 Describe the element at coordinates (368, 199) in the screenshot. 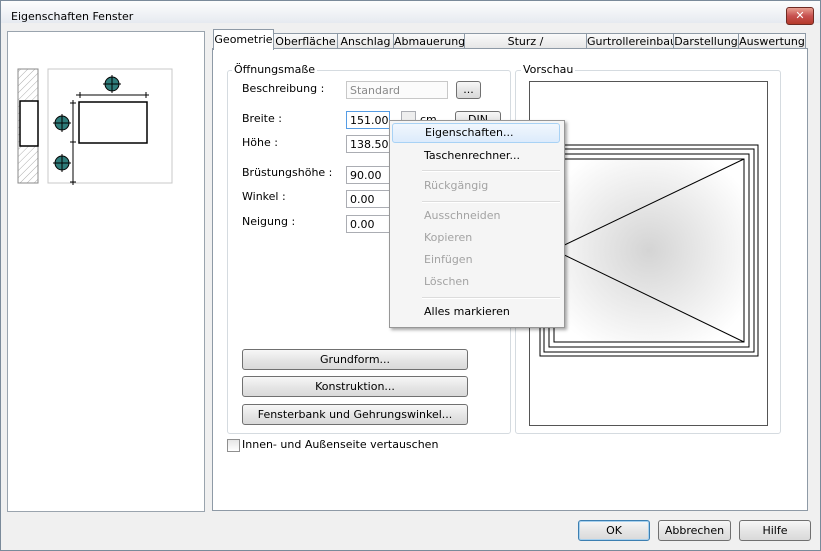

I see `angle-field: 0.00` at that location.